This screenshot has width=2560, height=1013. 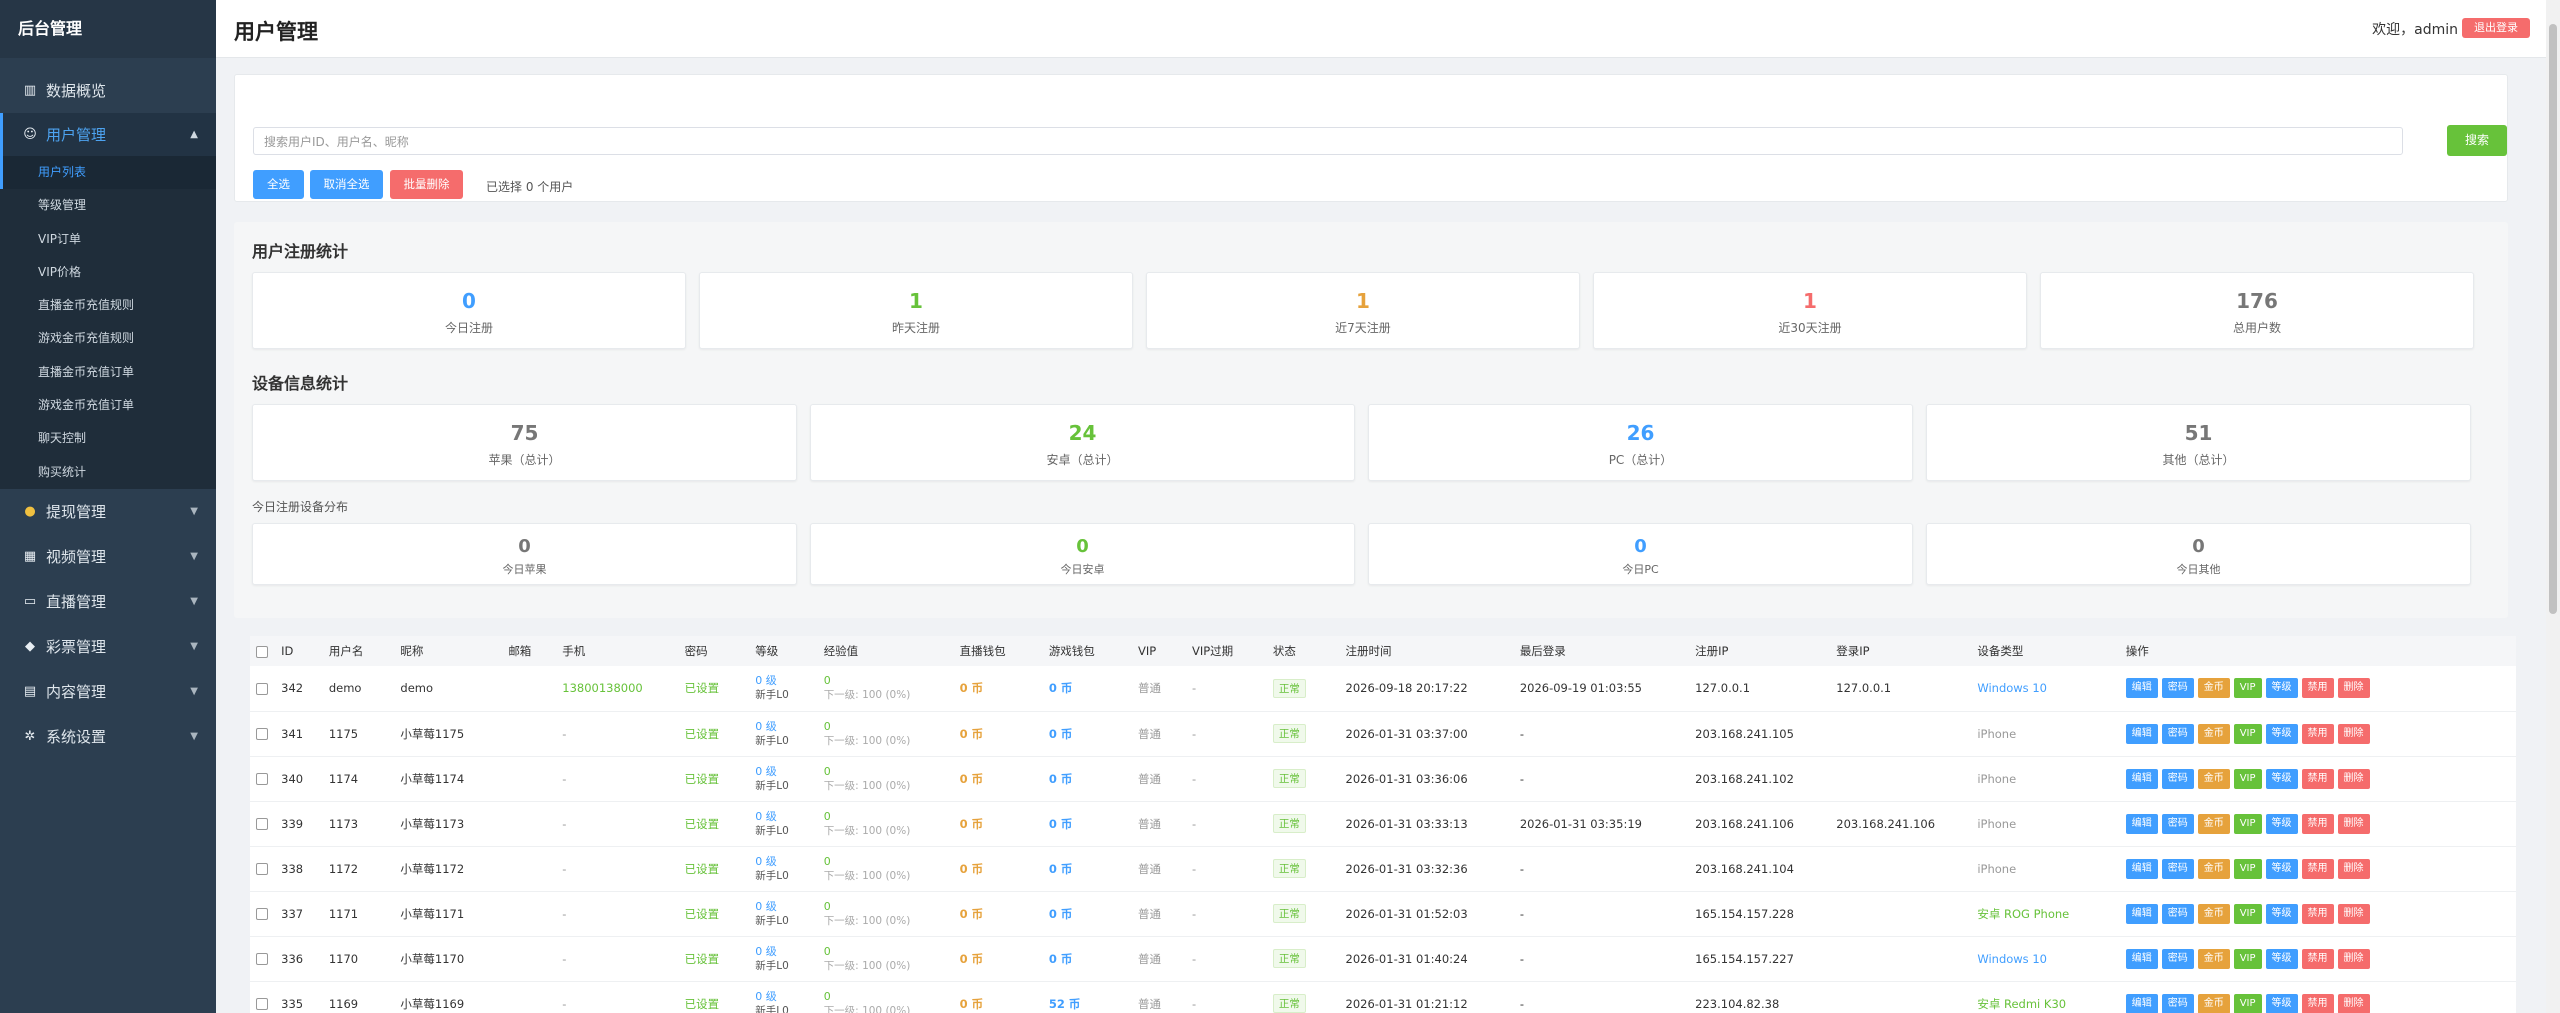 I want to click on submenu-item-vip-price: VIP价格, so click(x=108, y=272).